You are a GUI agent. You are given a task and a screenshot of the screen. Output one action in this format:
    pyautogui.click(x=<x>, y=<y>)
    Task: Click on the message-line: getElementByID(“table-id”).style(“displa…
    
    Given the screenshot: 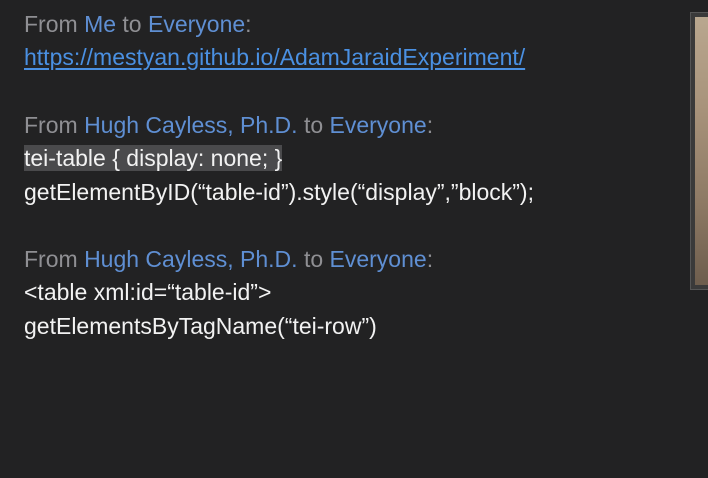 What is the action you would take?
    pyautogui.click(x=279, y=192)
    